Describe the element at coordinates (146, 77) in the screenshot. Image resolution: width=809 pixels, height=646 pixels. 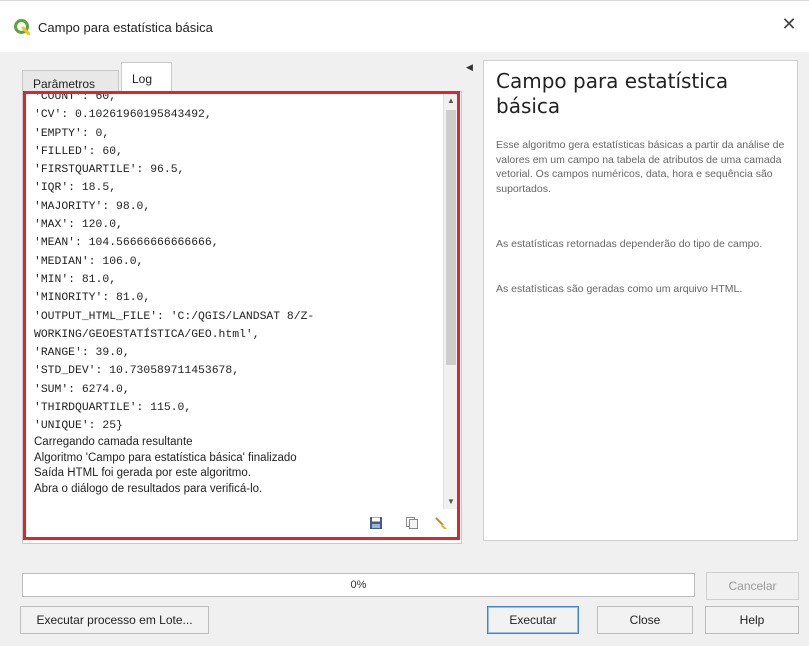
I see `tab-log: Log` at that location.